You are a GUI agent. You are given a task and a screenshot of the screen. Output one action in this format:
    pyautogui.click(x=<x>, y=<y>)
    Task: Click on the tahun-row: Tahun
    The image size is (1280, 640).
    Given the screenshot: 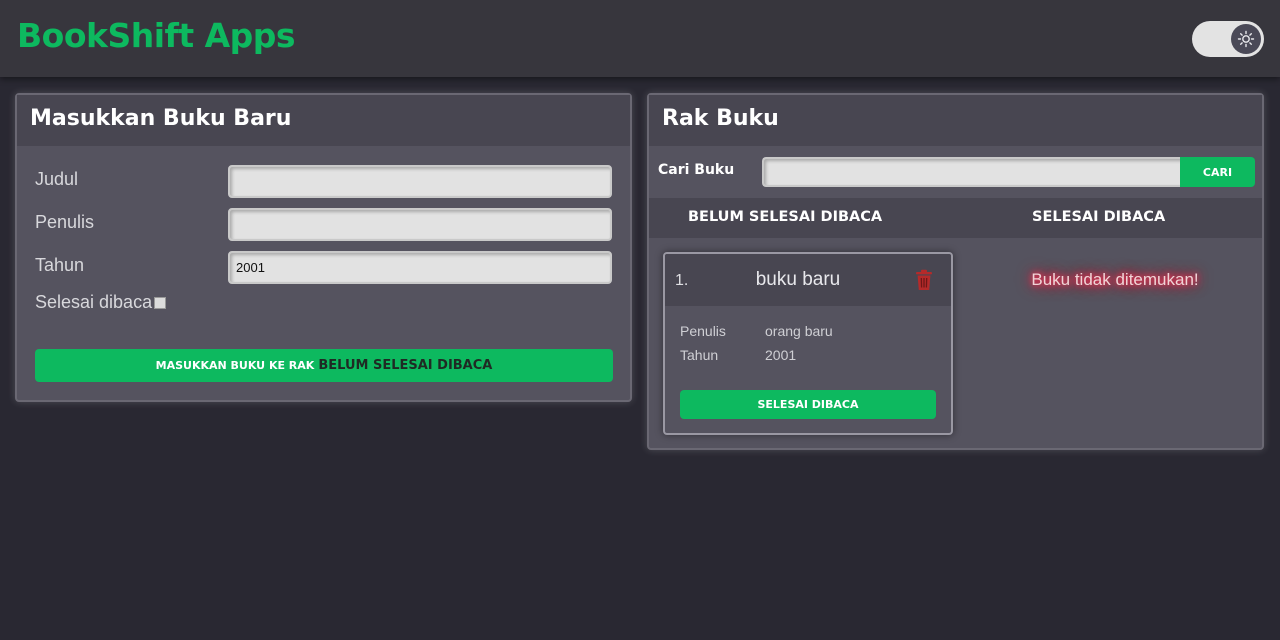 What is the action you would take?
    pyautogui.click(x=325, y=268)
    